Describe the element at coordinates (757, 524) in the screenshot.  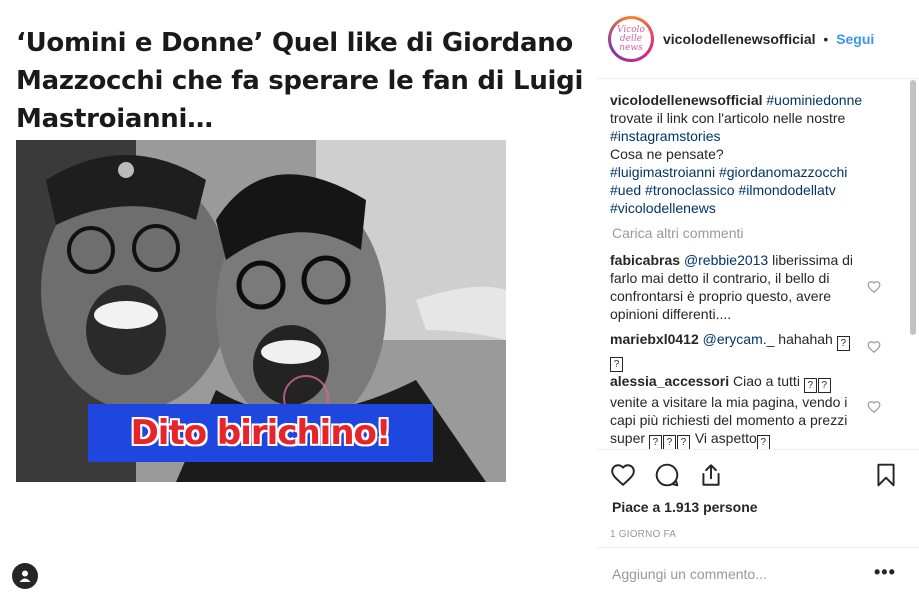
I see `post-actions: Piace a 1.913 persone 1 GIORNO FA •••` at that location.